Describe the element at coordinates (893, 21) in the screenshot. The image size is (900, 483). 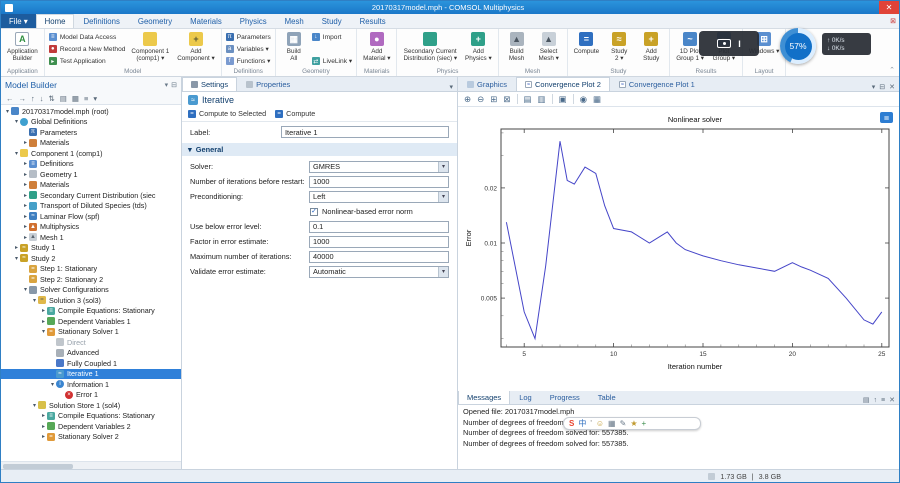
I see `help-icon: ⊠` at that location.